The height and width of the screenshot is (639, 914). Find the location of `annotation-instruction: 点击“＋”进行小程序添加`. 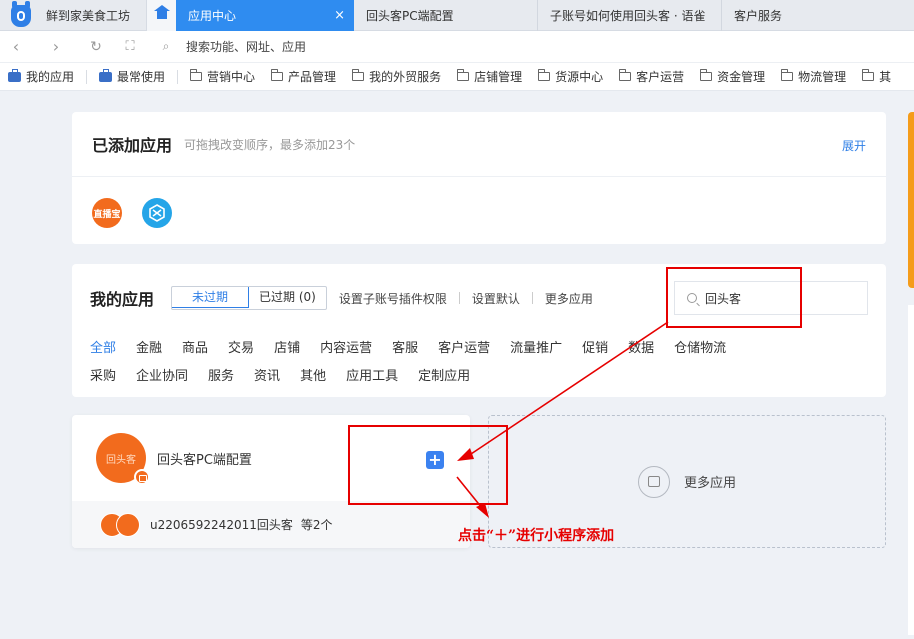

annotation-instruction: 点击“＋”进行小程序添加 is located at coordinates (536, 536).